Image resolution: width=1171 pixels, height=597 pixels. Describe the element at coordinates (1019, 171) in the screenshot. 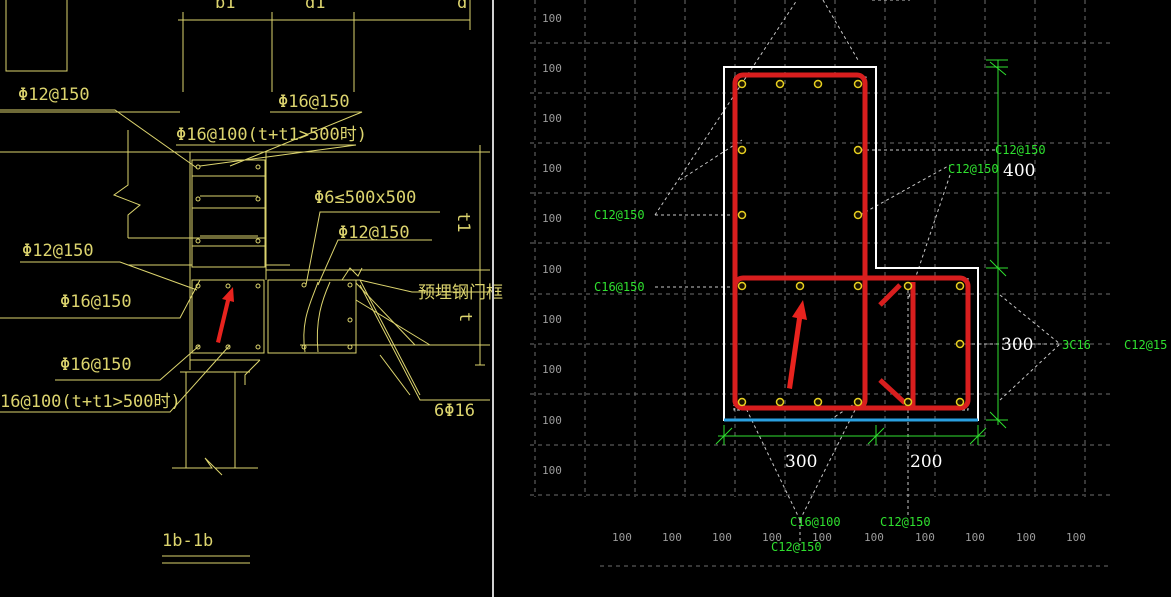

I see `dim-height-upper: 400` at that location.